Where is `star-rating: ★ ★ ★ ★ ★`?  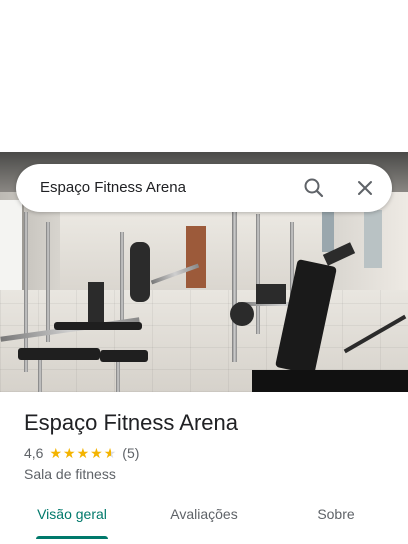 star-rating: ★ ★ ★ ★ ★ is located at coordinates (82, 453).